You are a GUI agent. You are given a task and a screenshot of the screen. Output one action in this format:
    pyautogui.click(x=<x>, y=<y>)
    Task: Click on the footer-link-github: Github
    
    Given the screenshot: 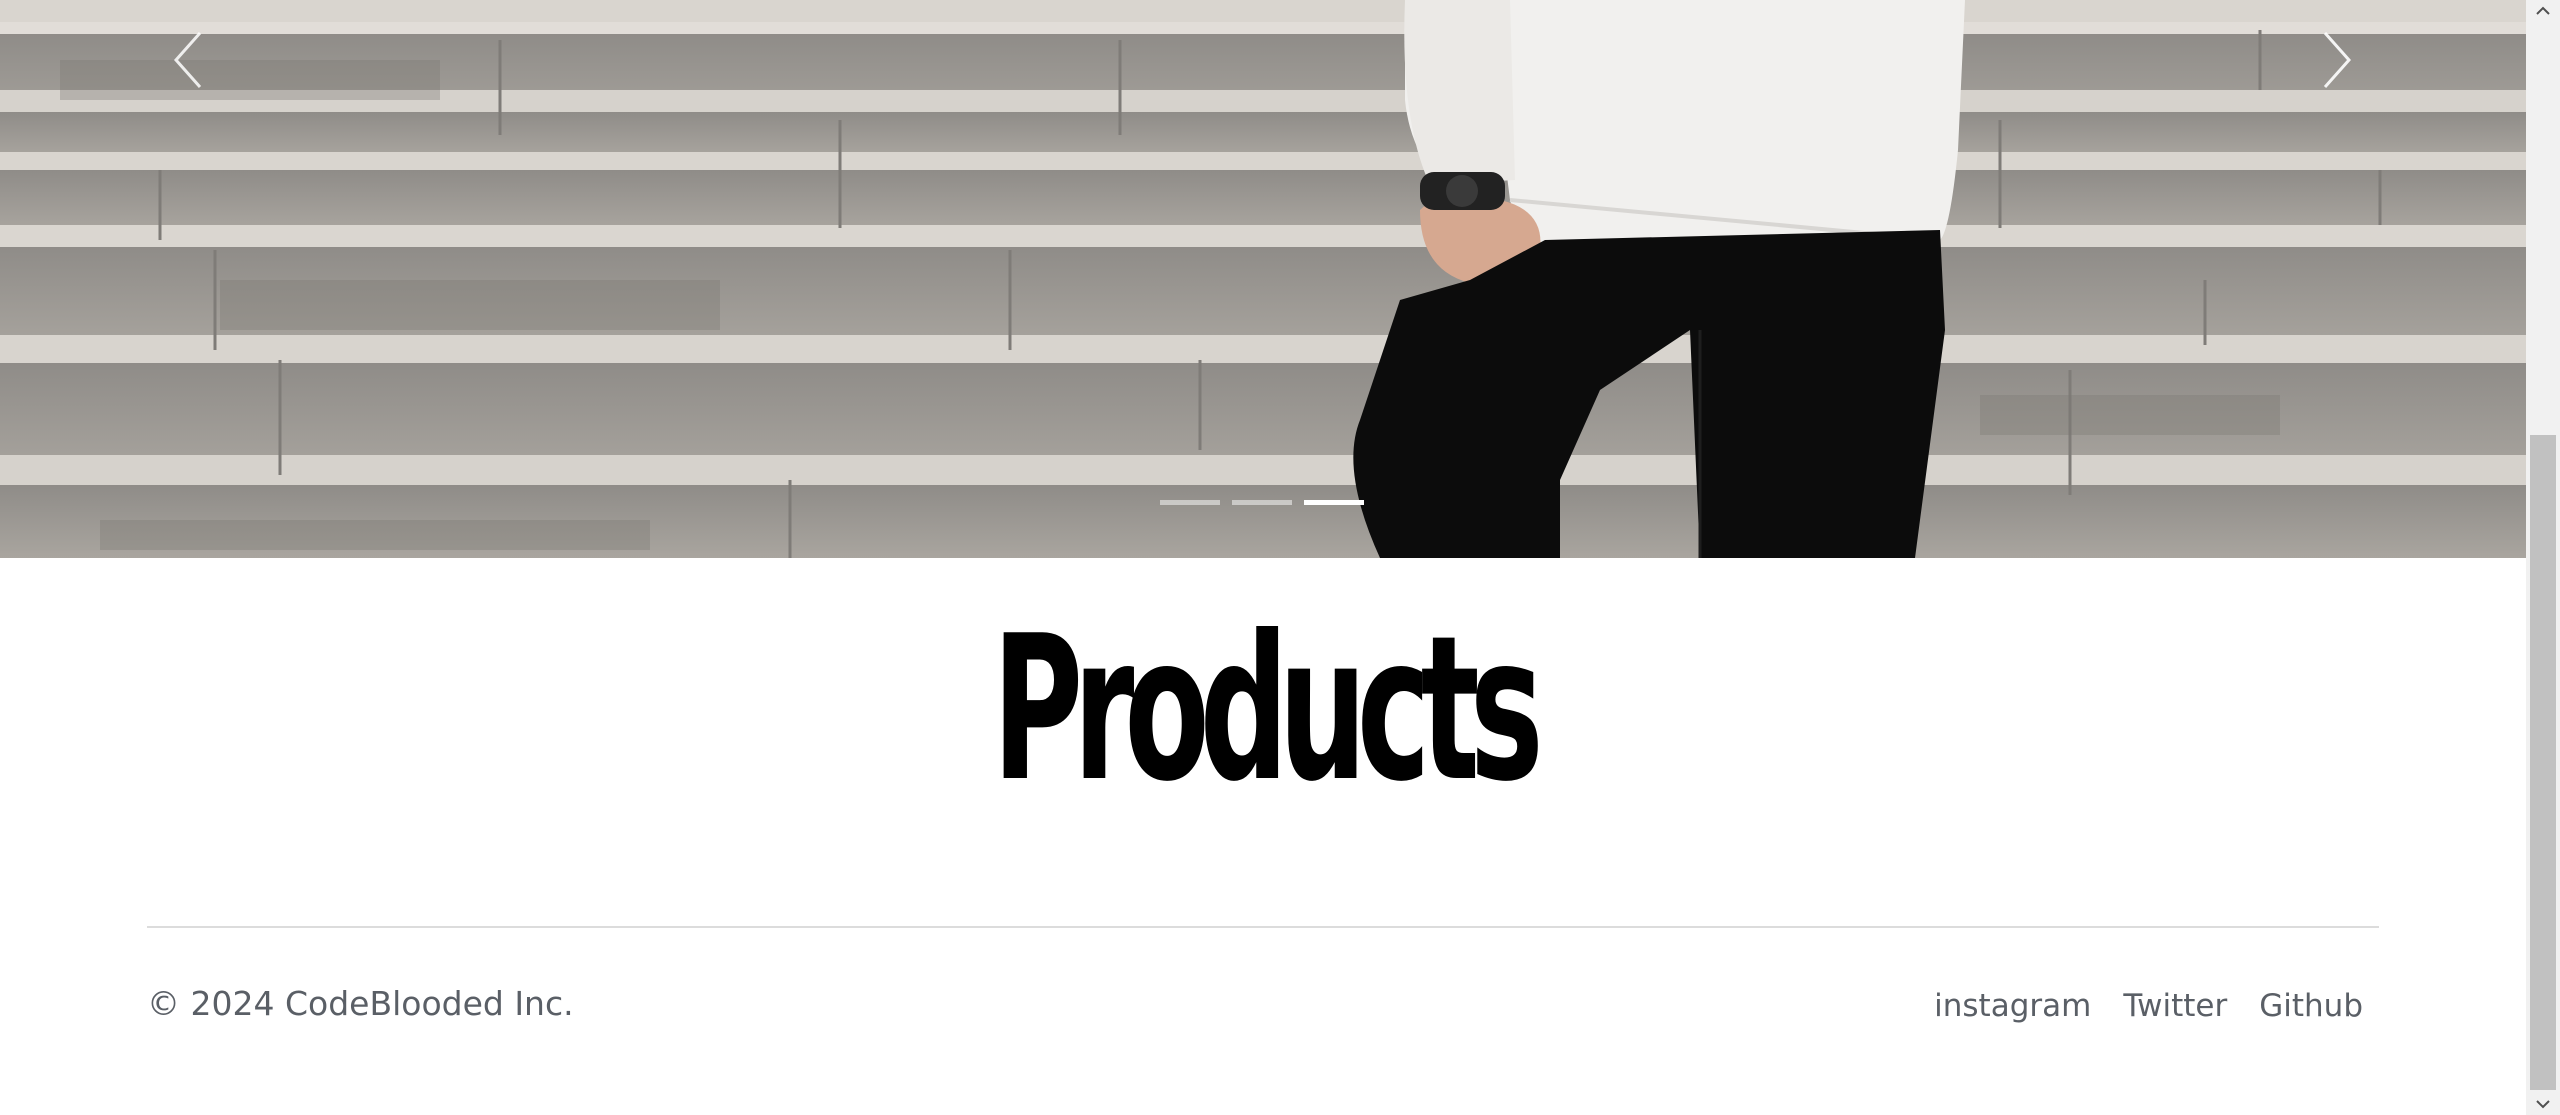 What is the action you would take?
    pyautogui.click(x=2311, y=1006)
    